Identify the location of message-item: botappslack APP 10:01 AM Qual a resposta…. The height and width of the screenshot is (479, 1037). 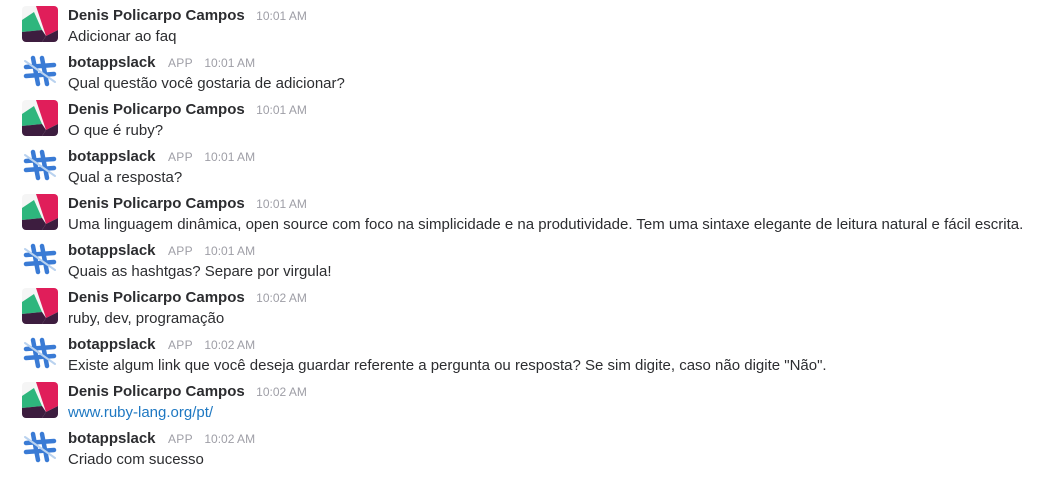
(518, 168).